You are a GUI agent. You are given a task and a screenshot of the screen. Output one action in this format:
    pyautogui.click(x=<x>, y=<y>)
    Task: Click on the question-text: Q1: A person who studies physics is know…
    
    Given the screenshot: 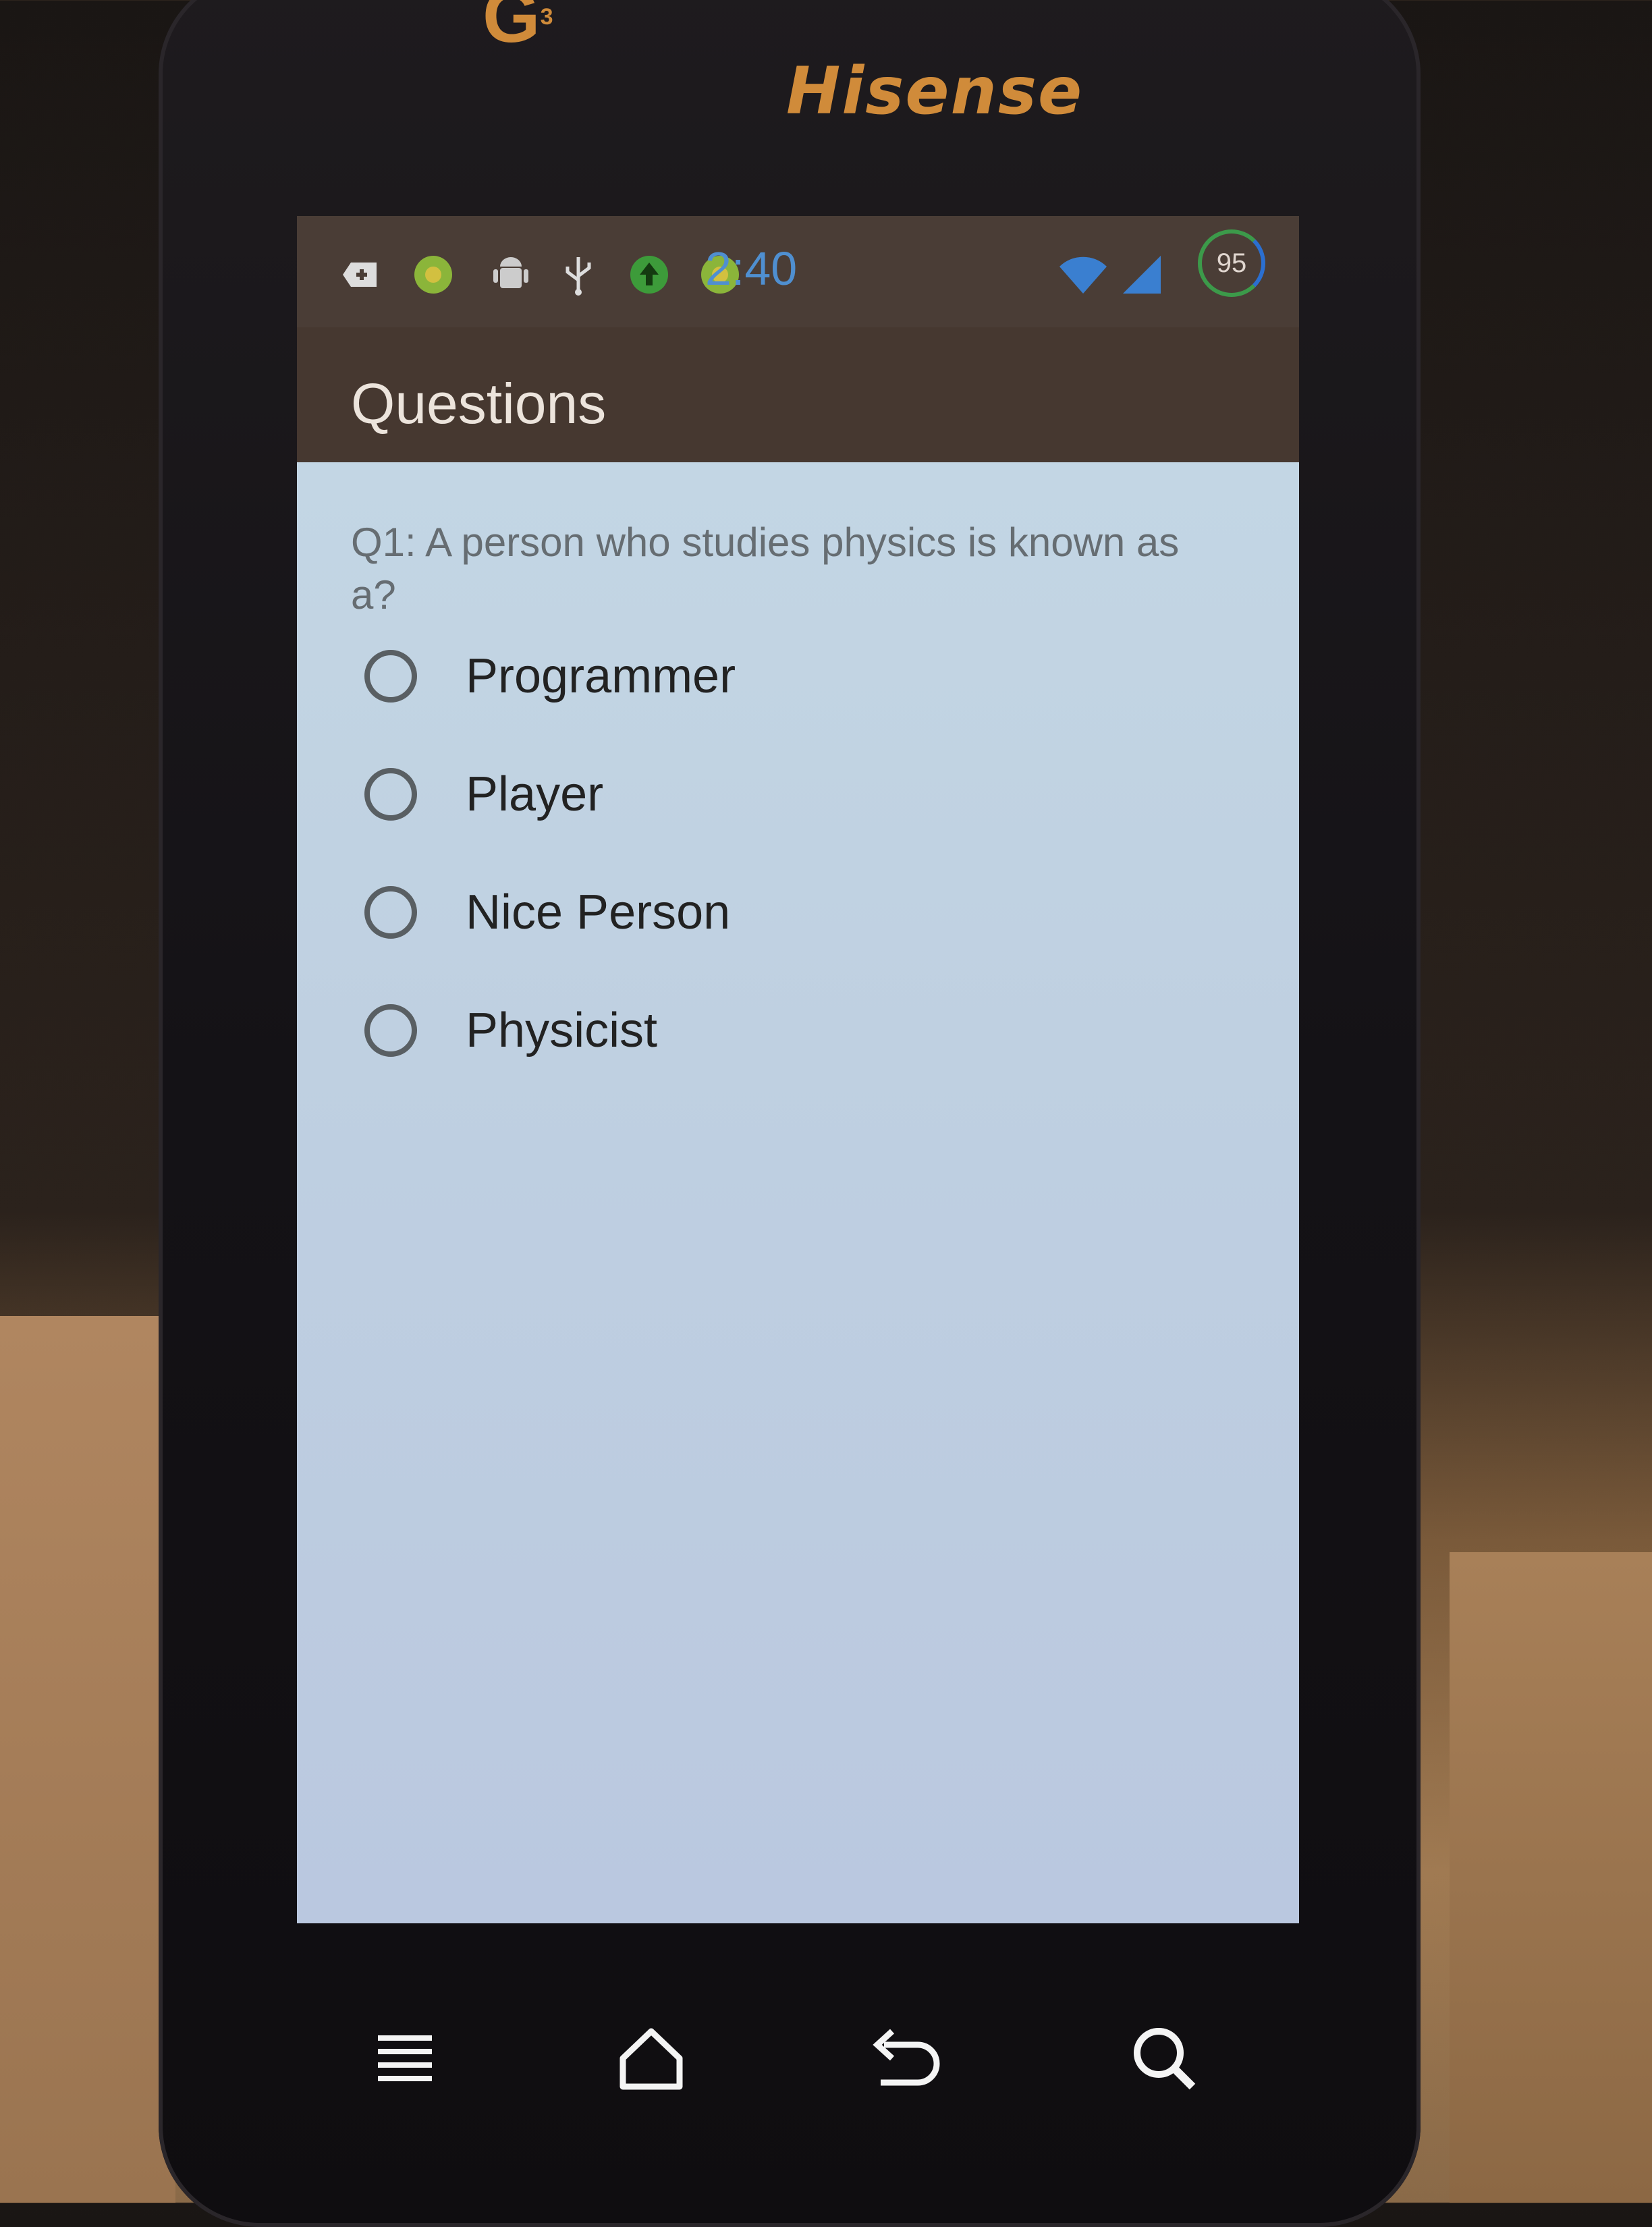 What is the action you would take?
    pyautogui.click(x=765, y=568)
    